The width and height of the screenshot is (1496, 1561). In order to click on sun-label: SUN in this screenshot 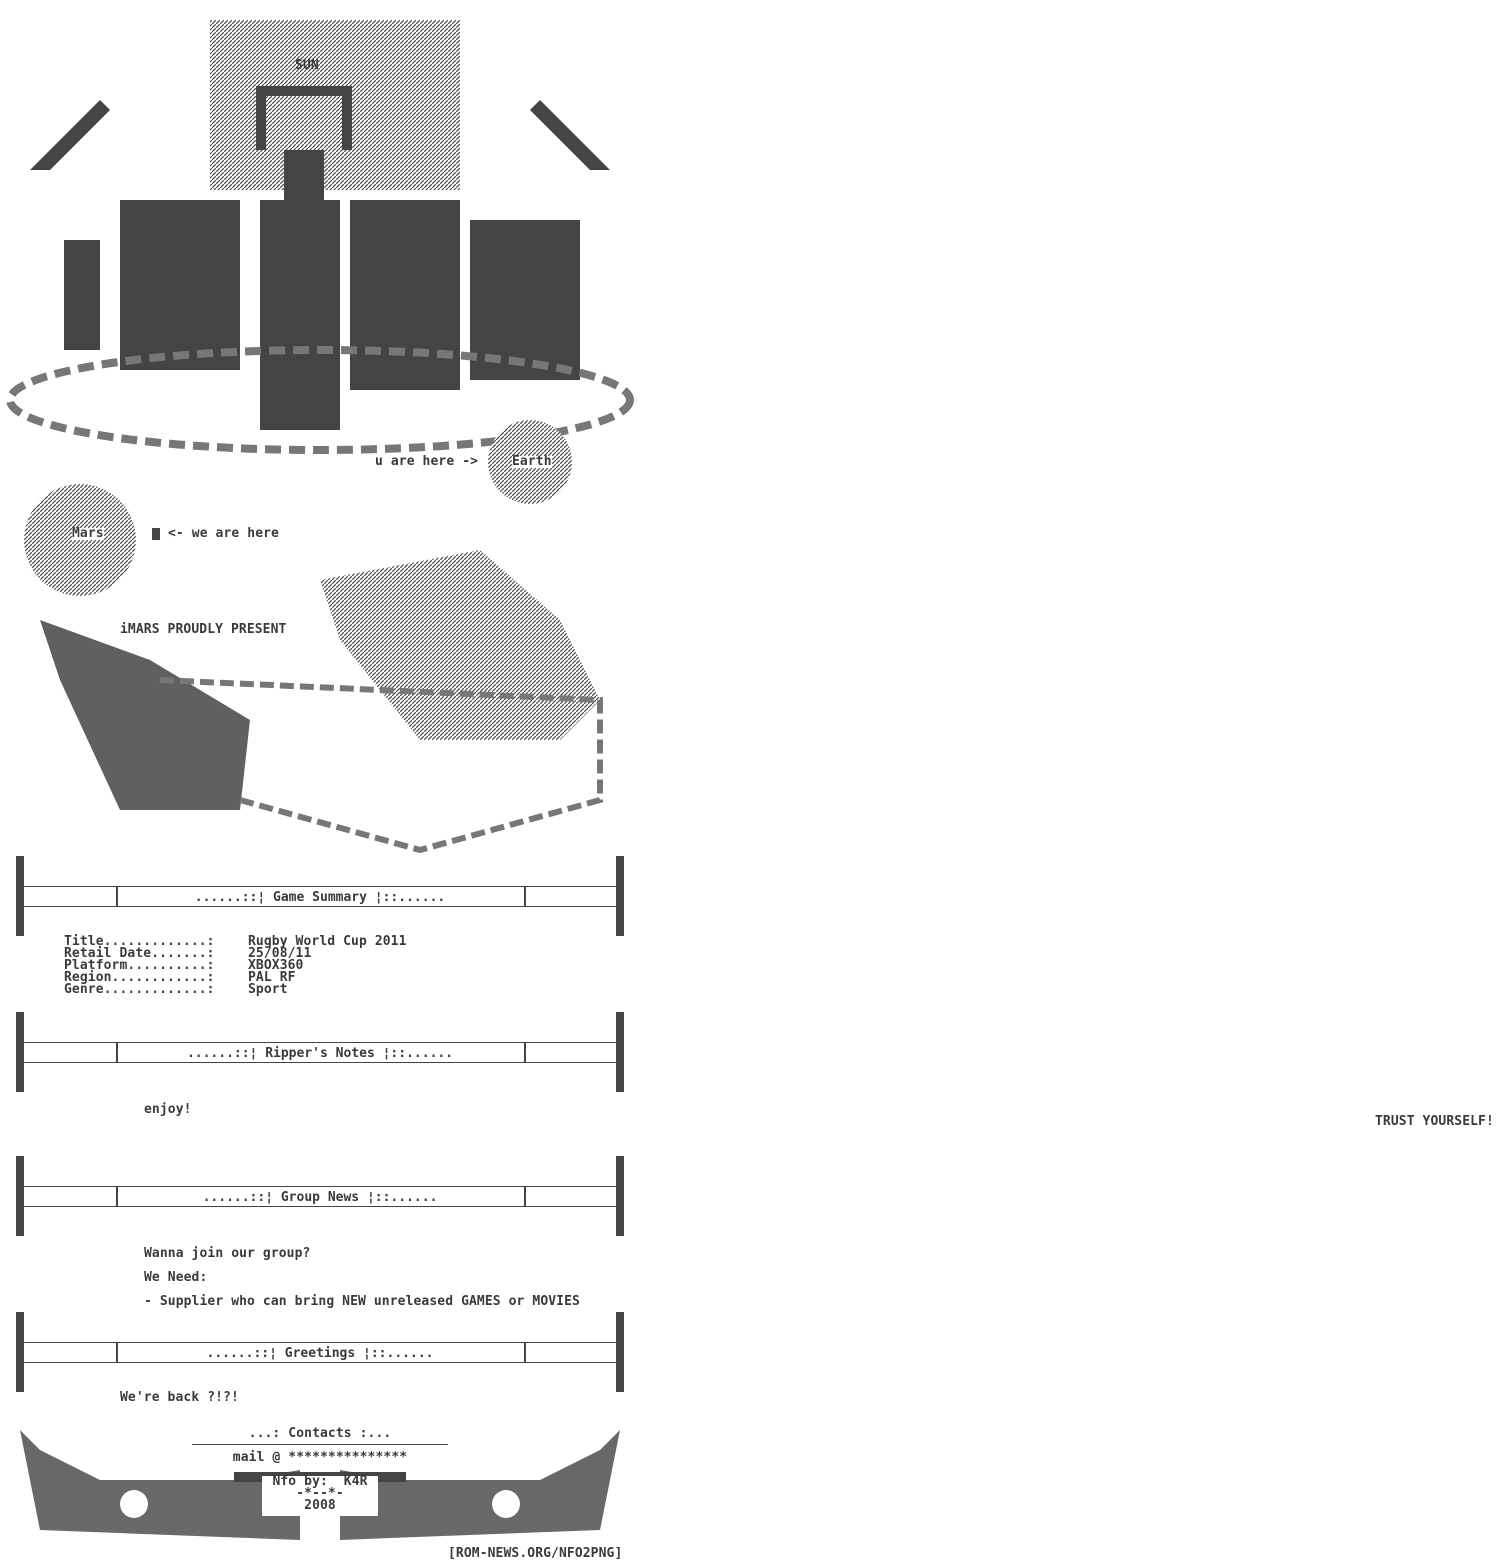, I will do `click(307, 65)`.